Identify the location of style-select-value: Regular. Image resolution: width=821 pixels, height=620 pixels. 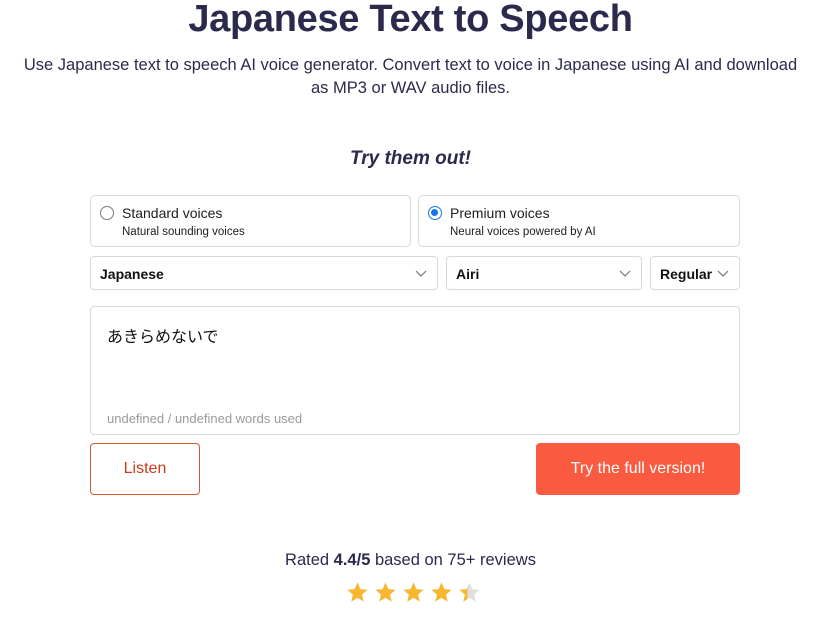
(686, 274).